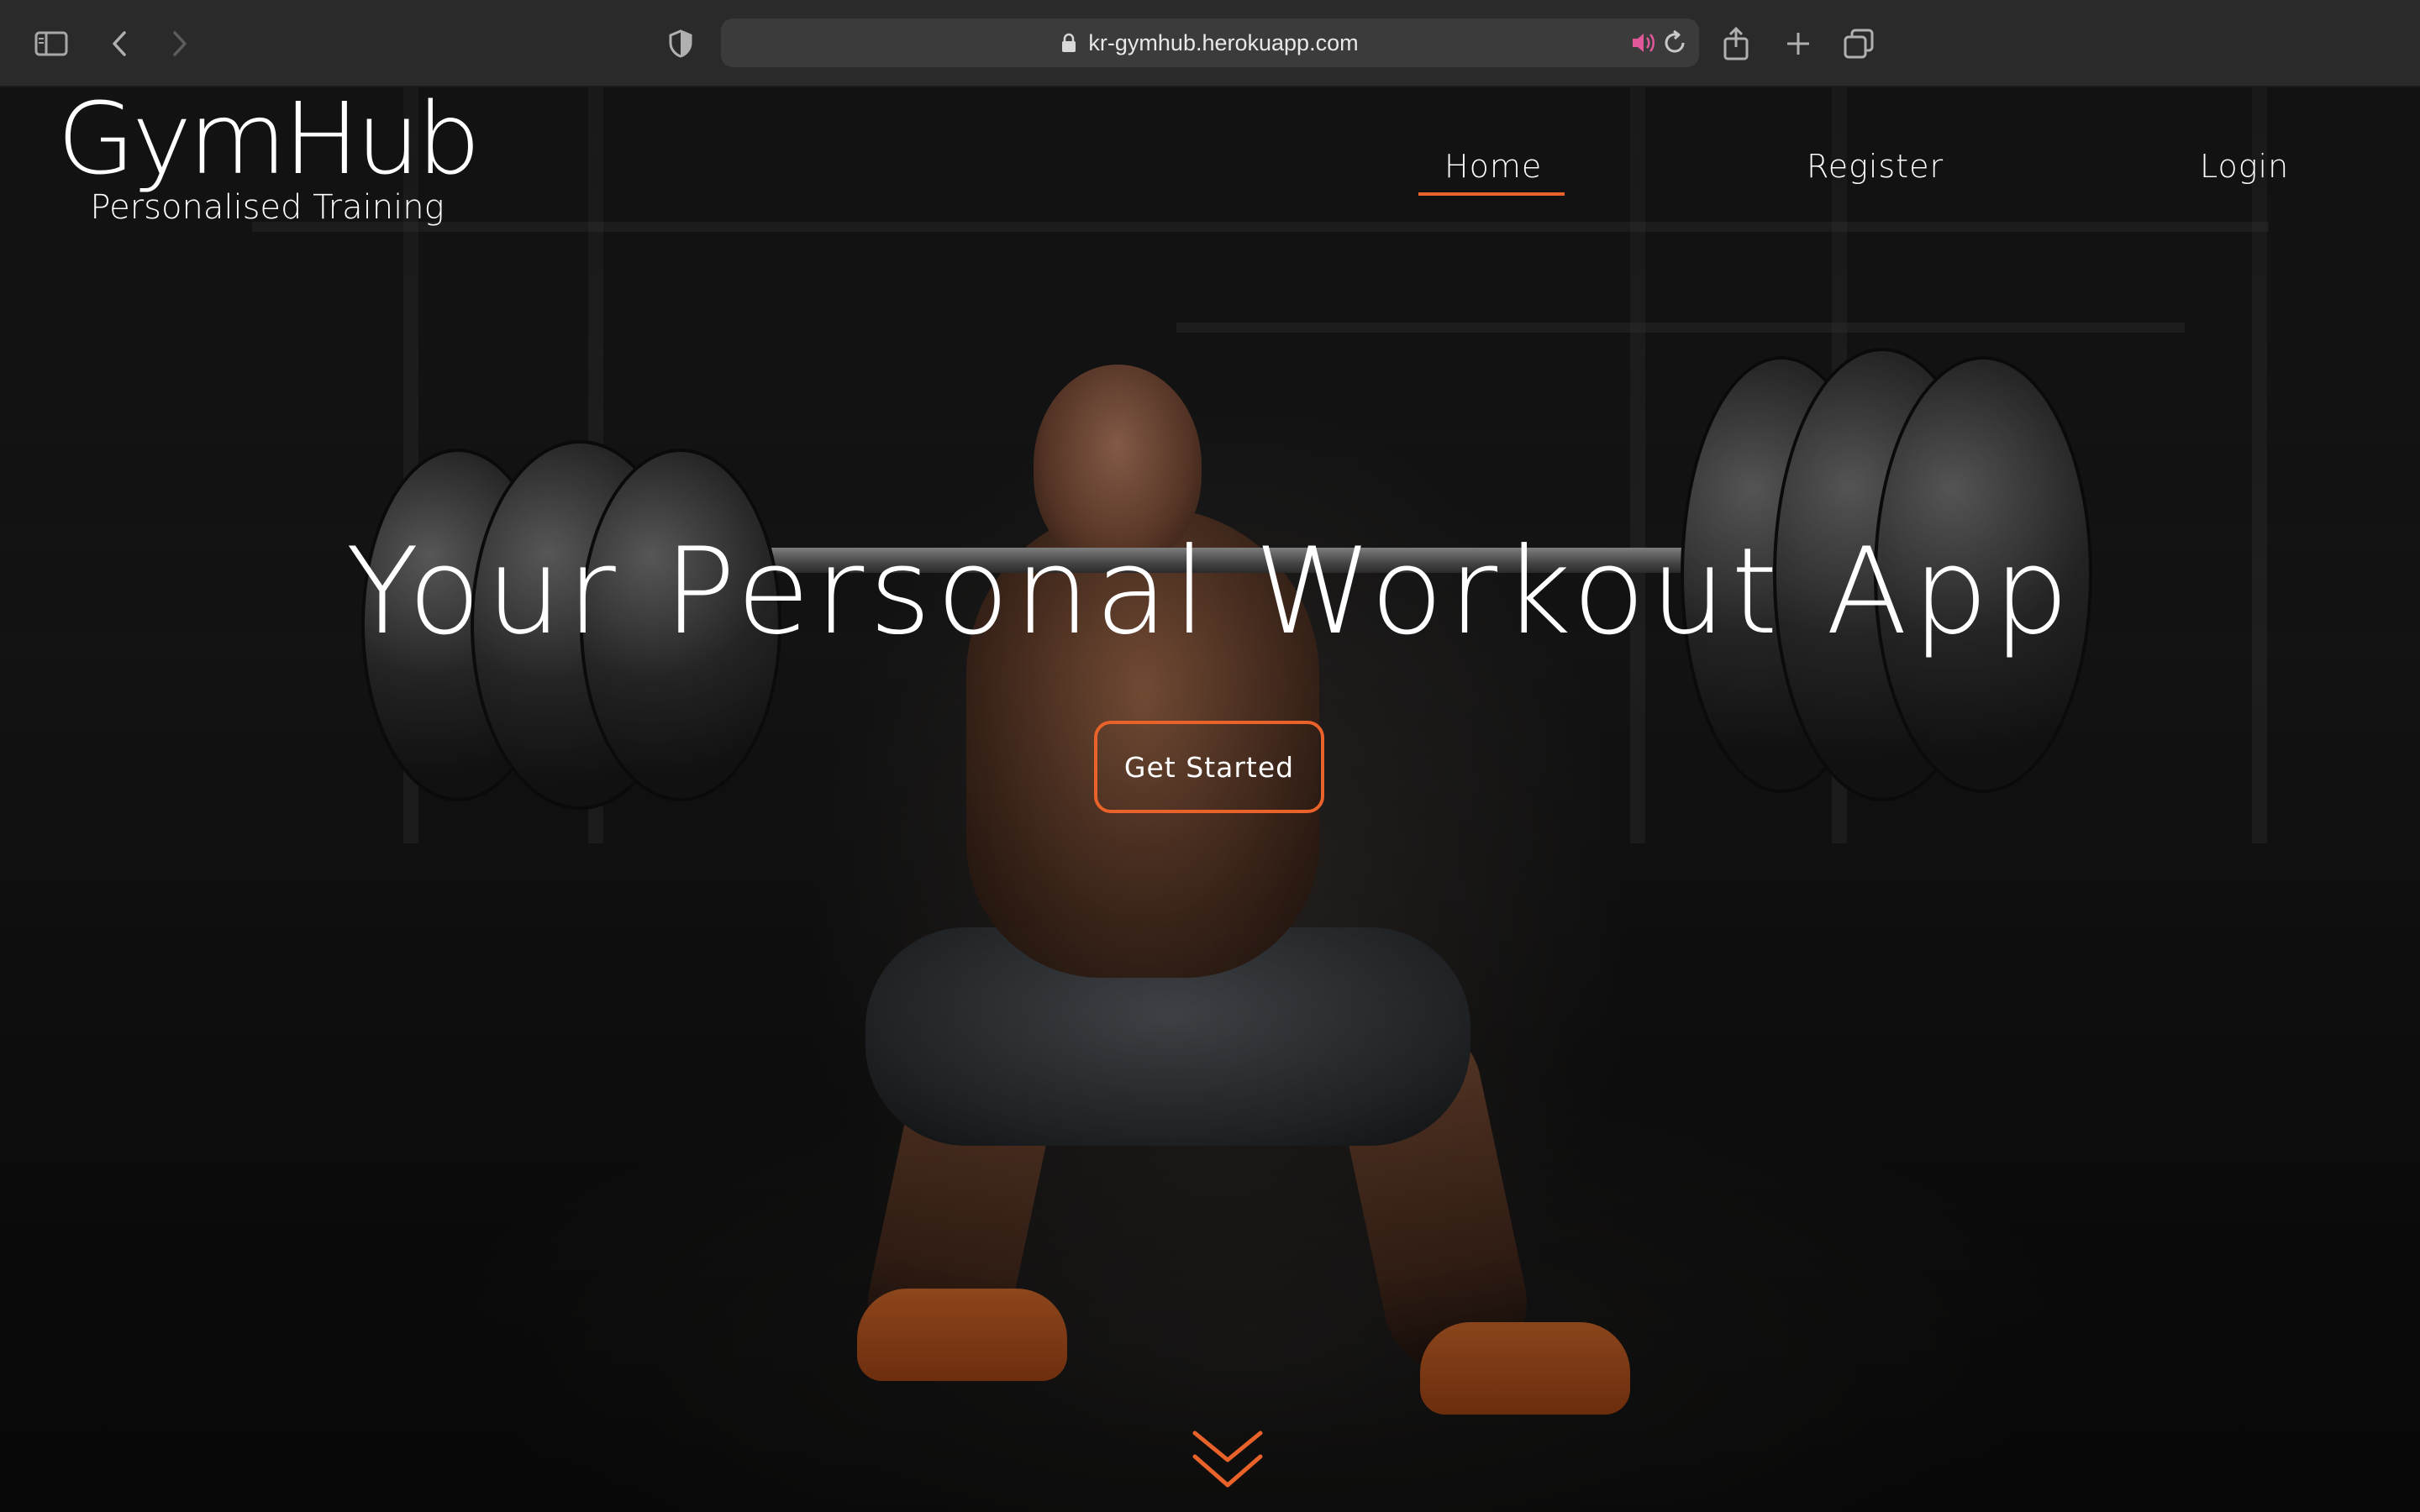 The height and width of the screenshot is (1512, 2420). I want to click on forward-icon, so click(180, 43).